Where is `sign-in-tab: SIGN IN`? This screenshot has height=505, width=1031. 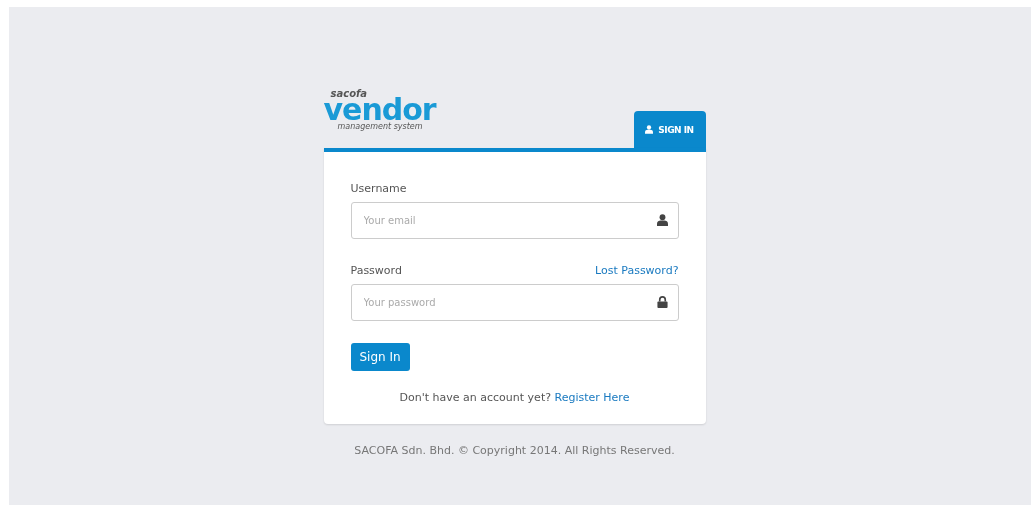 sign-in-tab: SIGN IN is located at coordinates (669, 129).